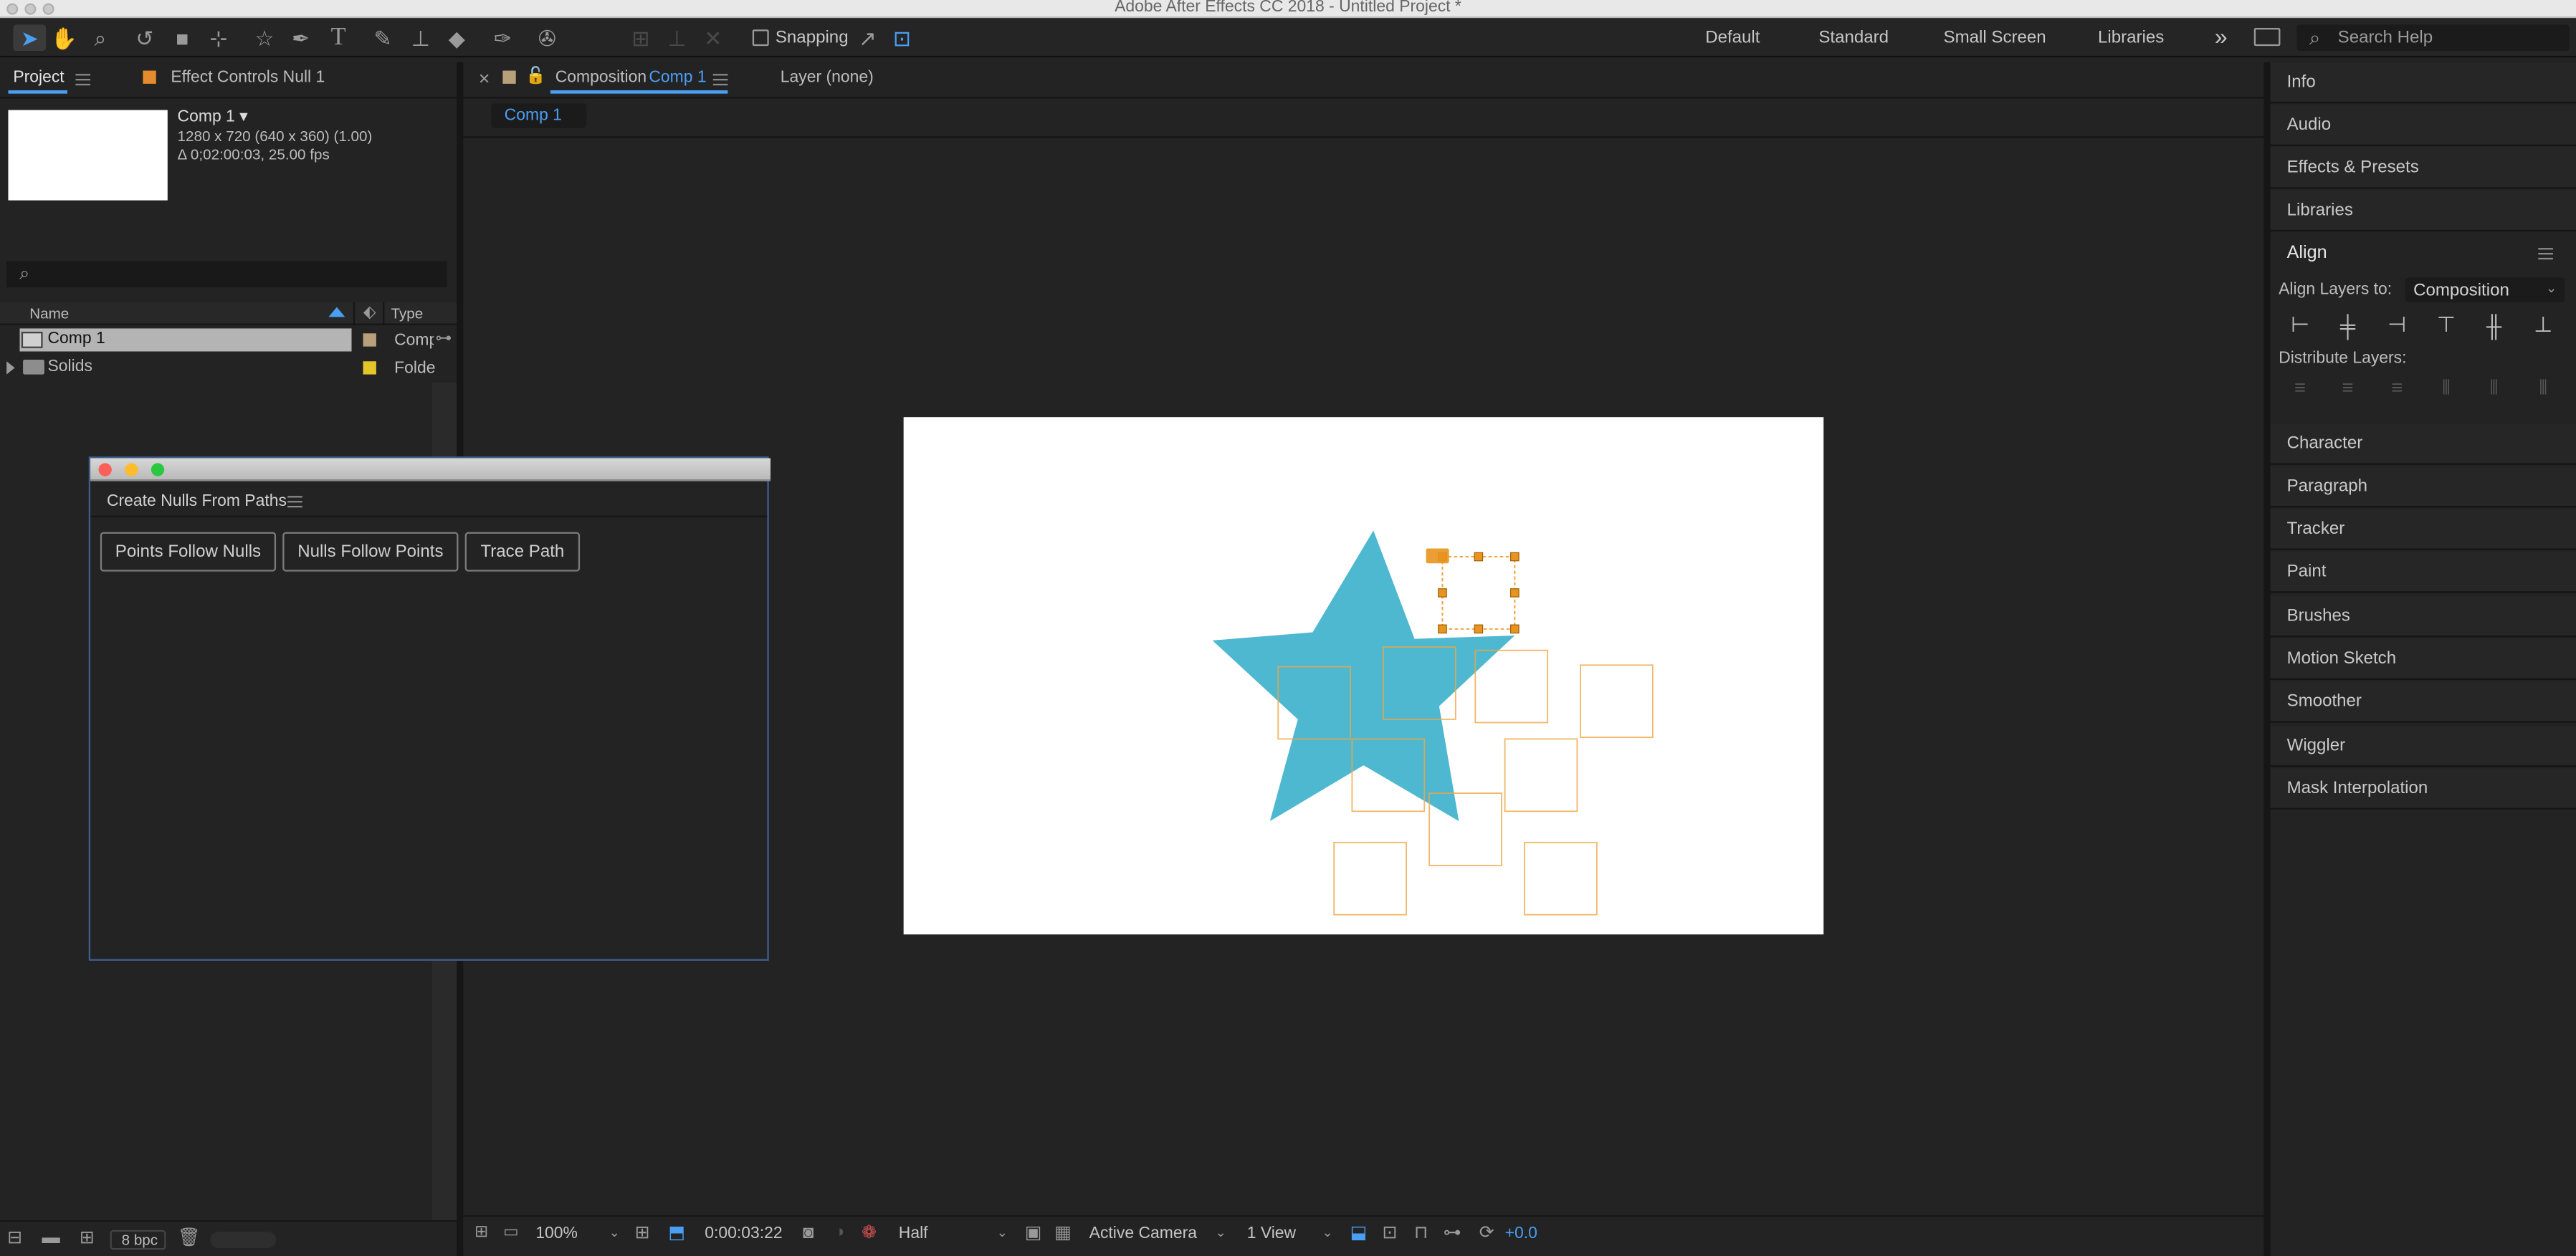 Image resolution: width=2576 pixels, height=1256 pixels. I want to click on distribute-right-icon: ⦀, so click(2543, 387).